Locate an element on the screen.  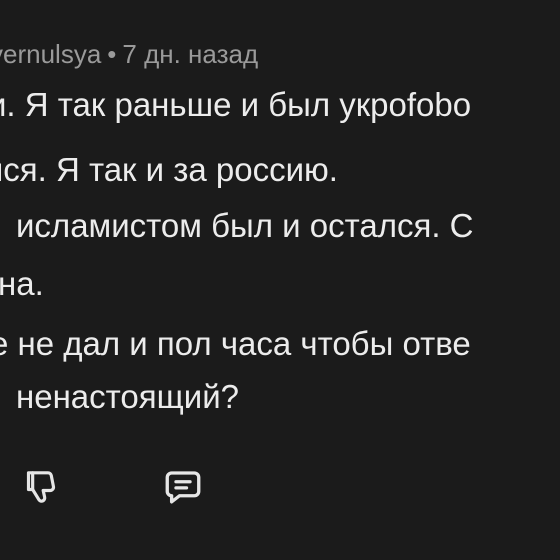
comment-meta: vernulsya • 7 дн. назад is located at coordinates (129, 54).